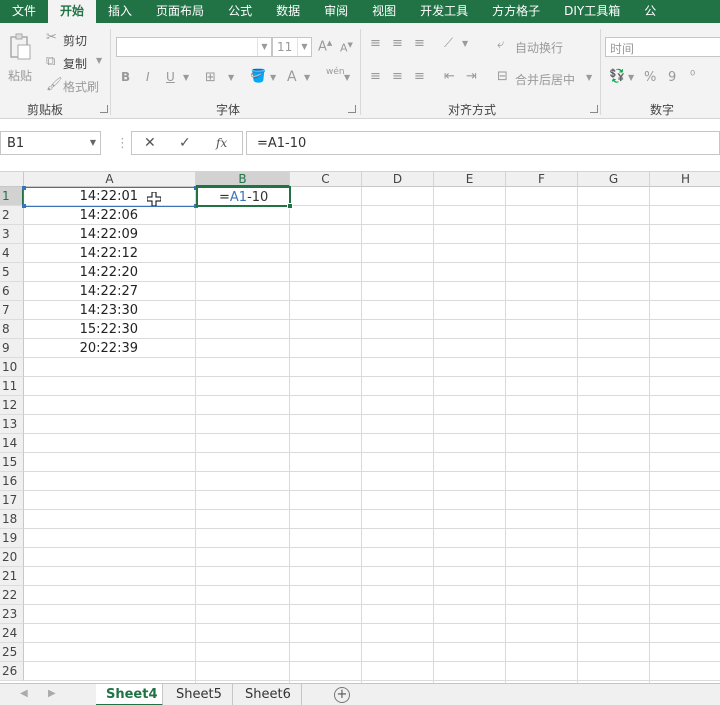 Image resolution: width=720 pixels, height=705 pixels. What do you see at coordinates (12, 481) in the screenshot?
I see `row-header-16: 16` at bounding box center [12, 481].